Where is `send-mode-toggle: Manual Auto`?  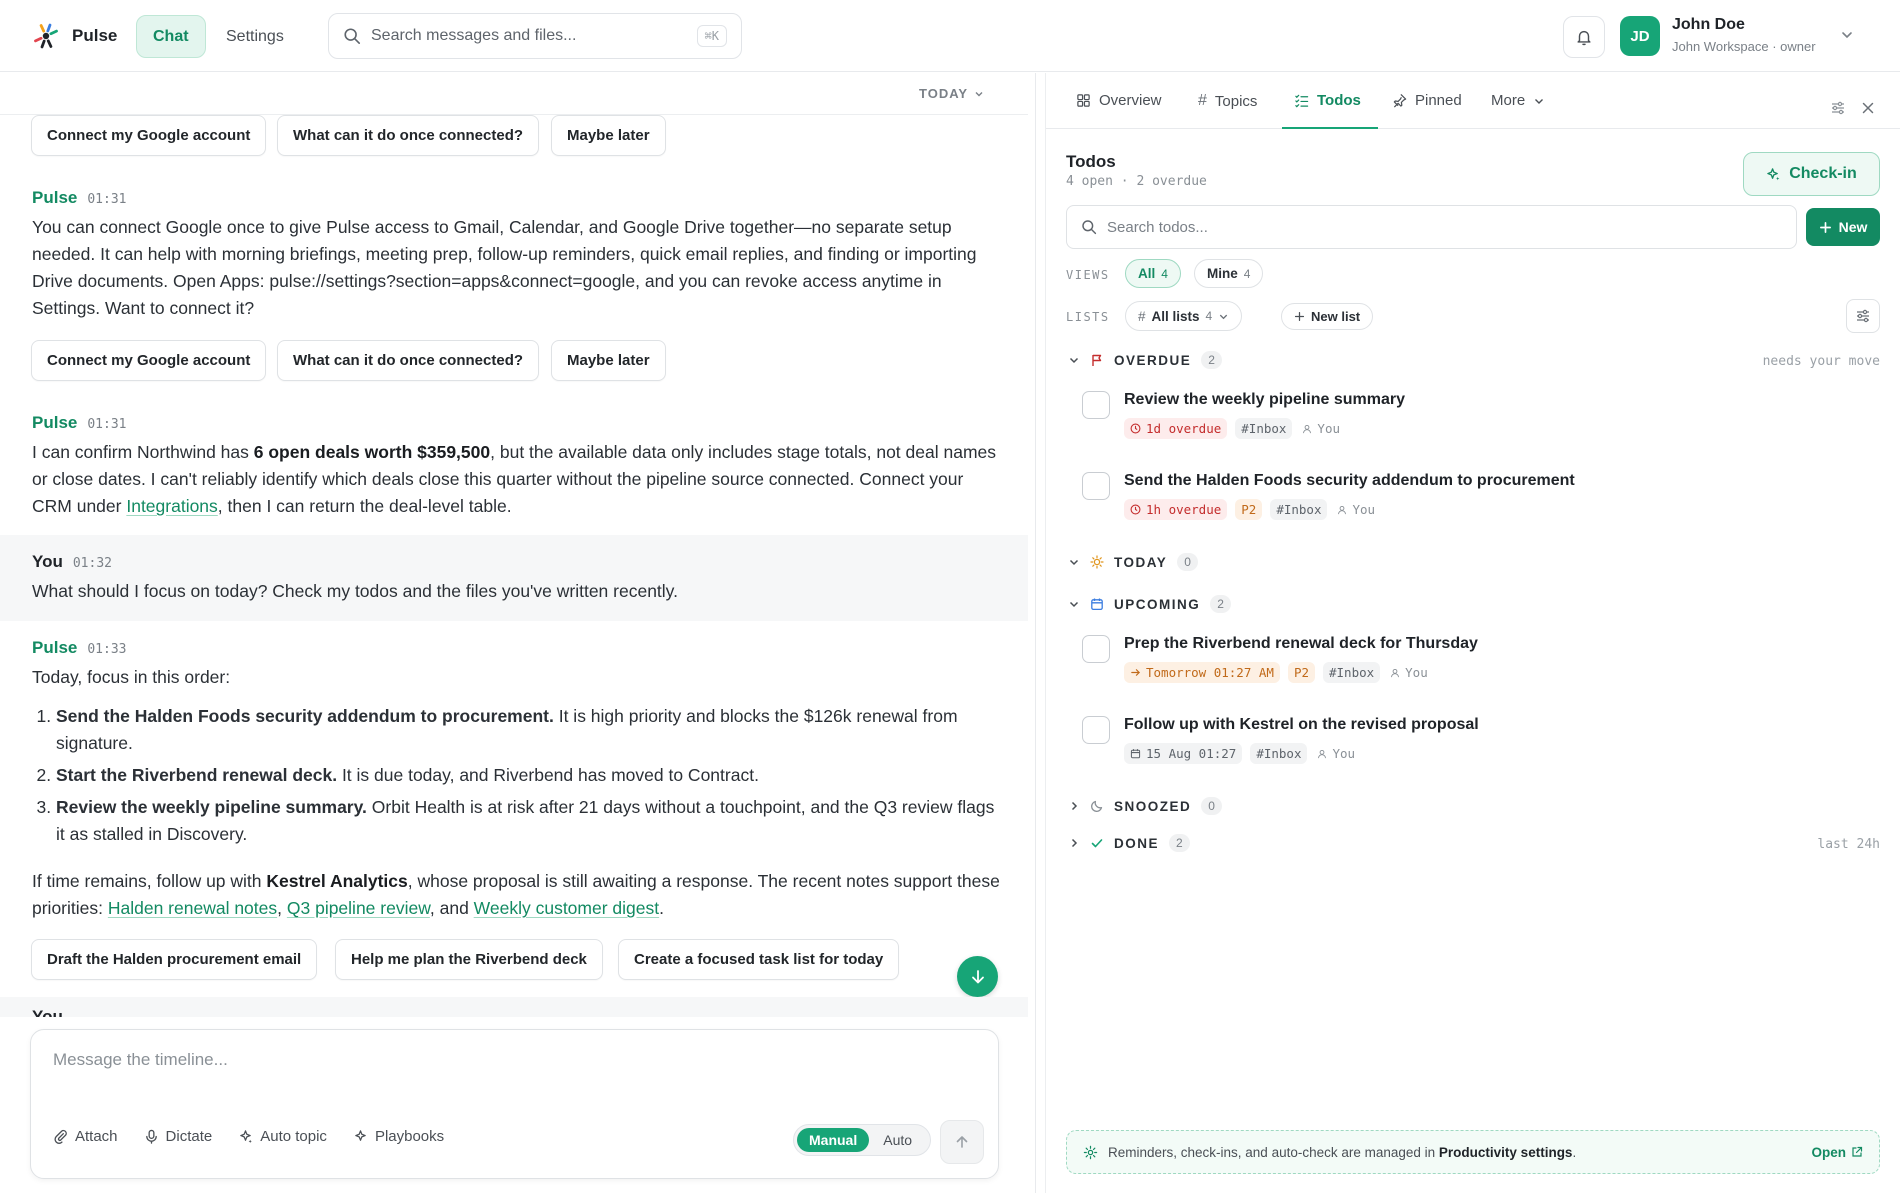 send-mode-toggle: Manual Auto is located at coordinates (862, 1140).